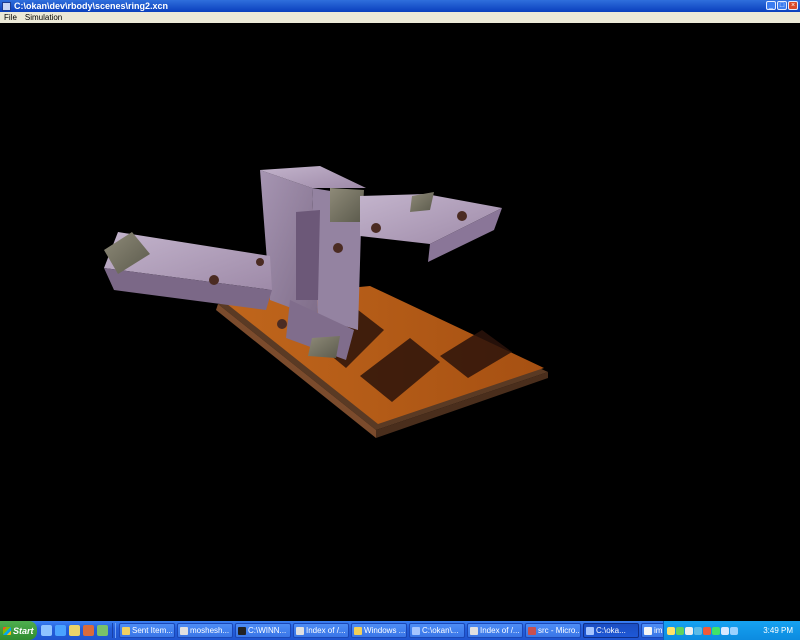 This screenshot has height=640, width=800. Describe the element at coordinates (60, 630) in the screenshot. I see `ie-icon` at that location.